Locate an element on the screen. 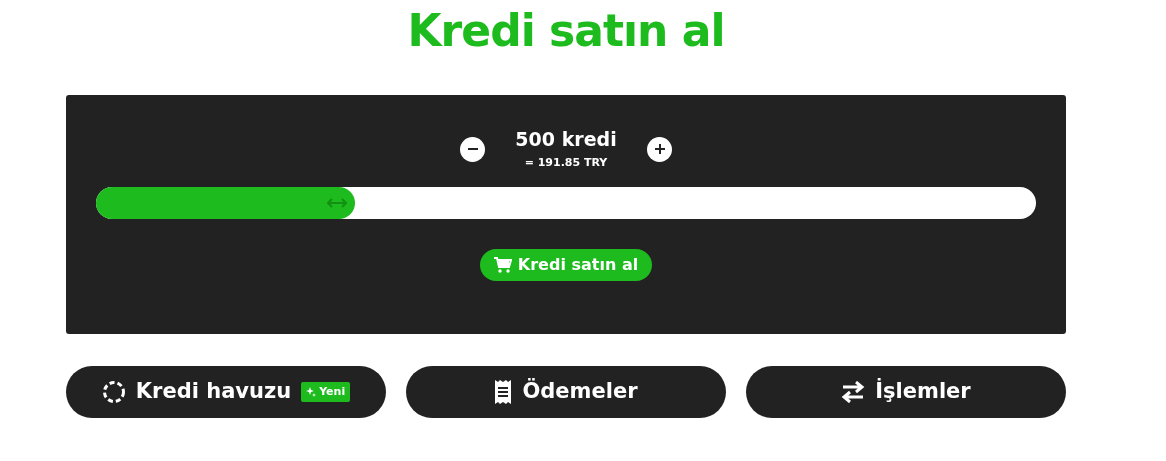 The image size is (1166, 461). price-text: = 191.85 TRY is located at coordinates (566, 163).